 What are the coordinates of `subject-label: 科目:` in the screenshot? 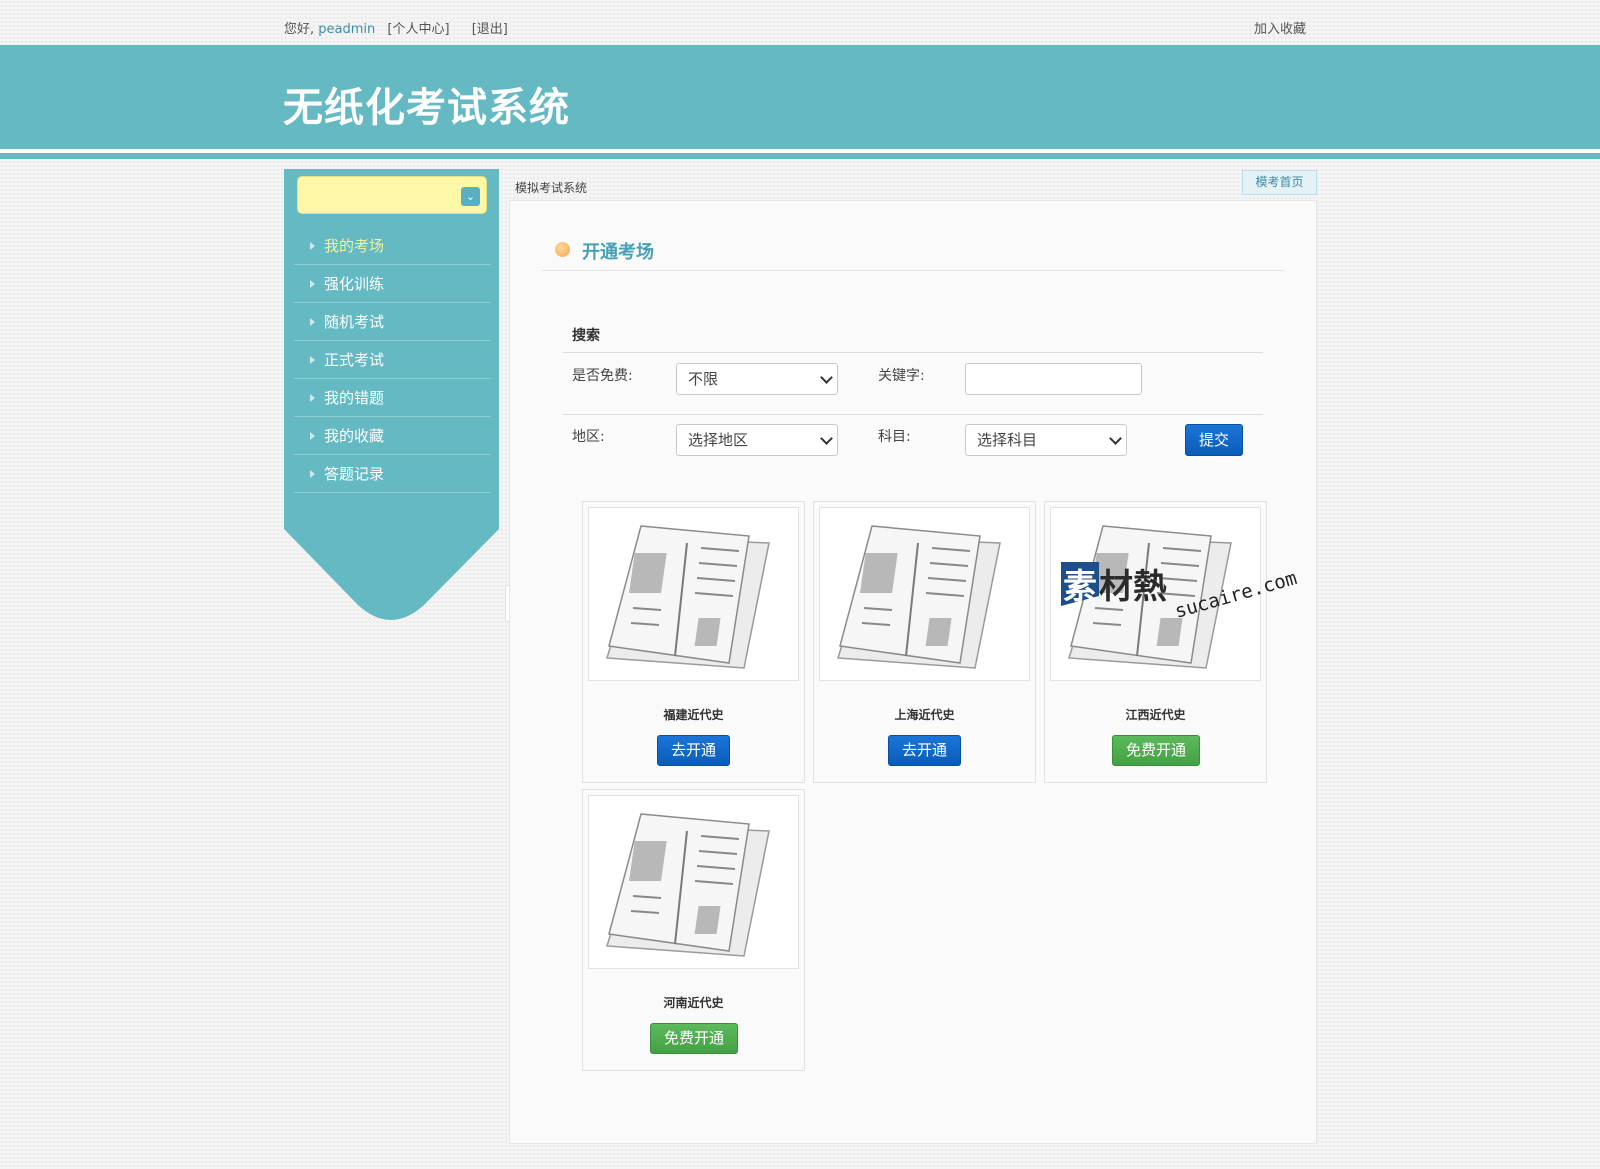 It's located at (894, 437).